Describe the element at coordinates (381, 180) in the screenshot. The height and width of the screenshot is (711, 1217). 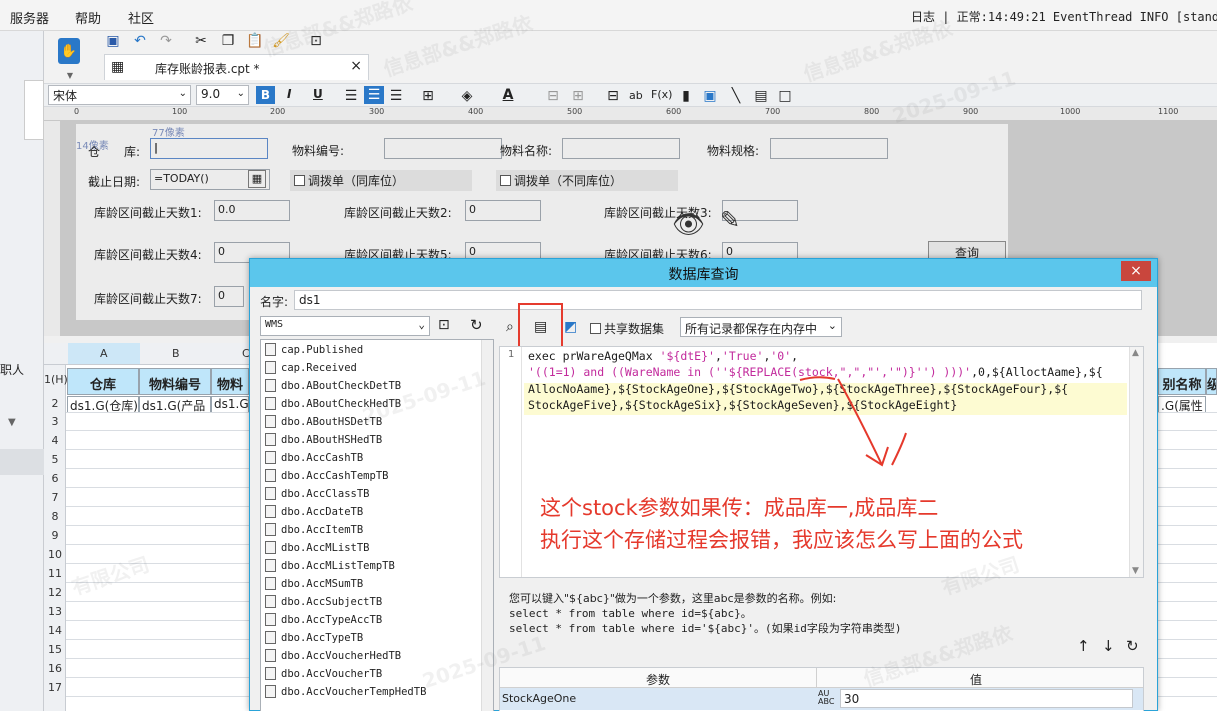
I see `transfer-same-checkbox: 调拨单（同库位）` at that location.